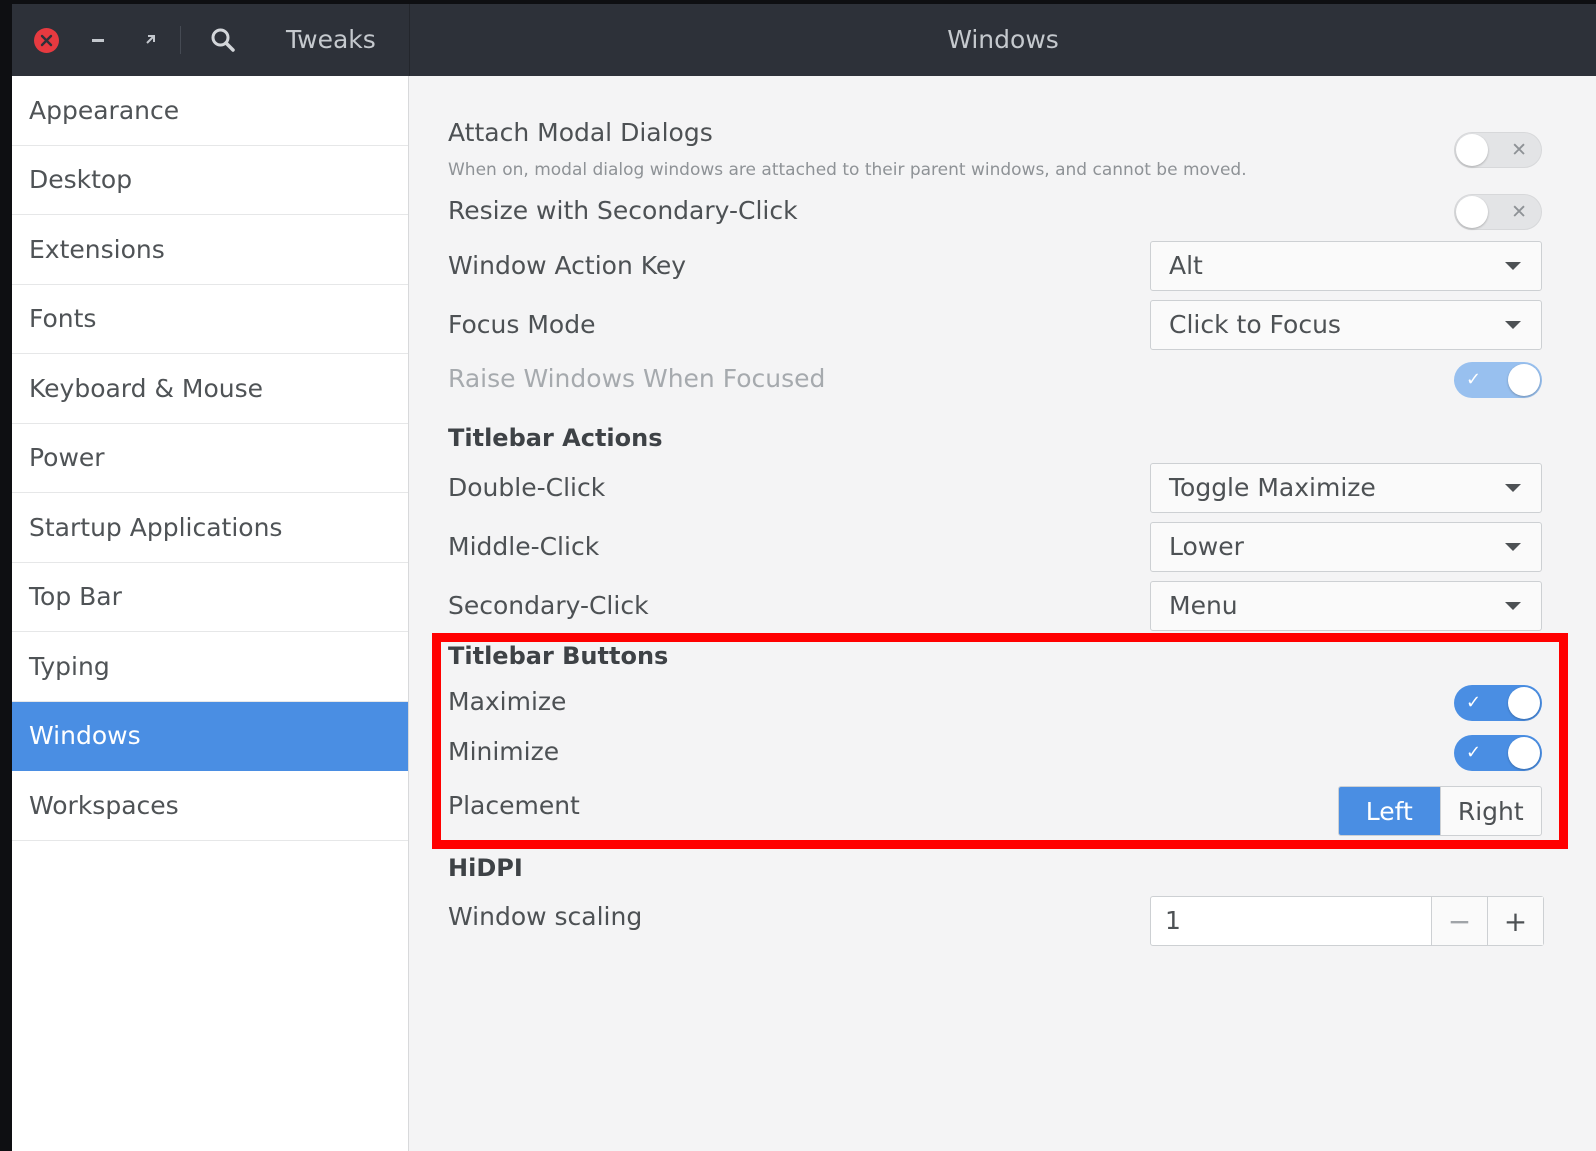 The height and width of the screenshot is (1151, 1596). I want to click on minimize-button, so click(98, 40).